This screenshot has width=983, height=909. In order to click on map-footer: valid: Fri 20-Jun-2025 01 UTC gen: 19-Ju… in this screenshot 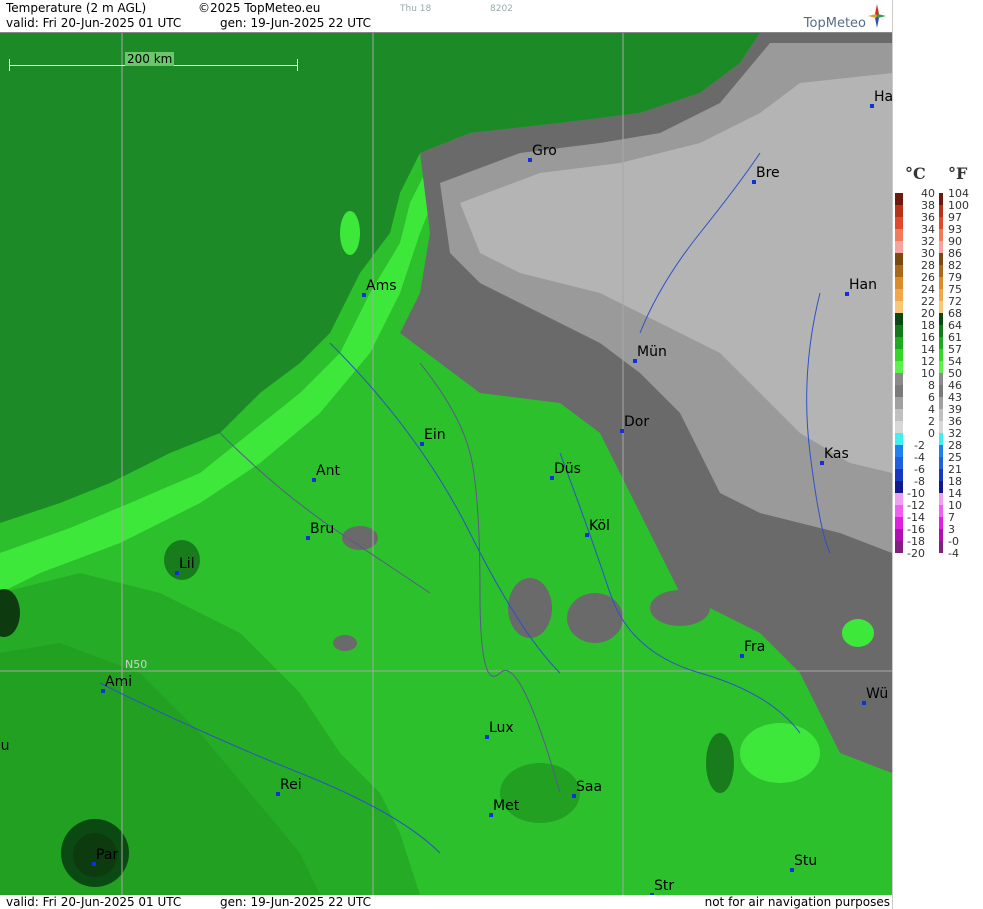, I will do `click(446, 902)`.